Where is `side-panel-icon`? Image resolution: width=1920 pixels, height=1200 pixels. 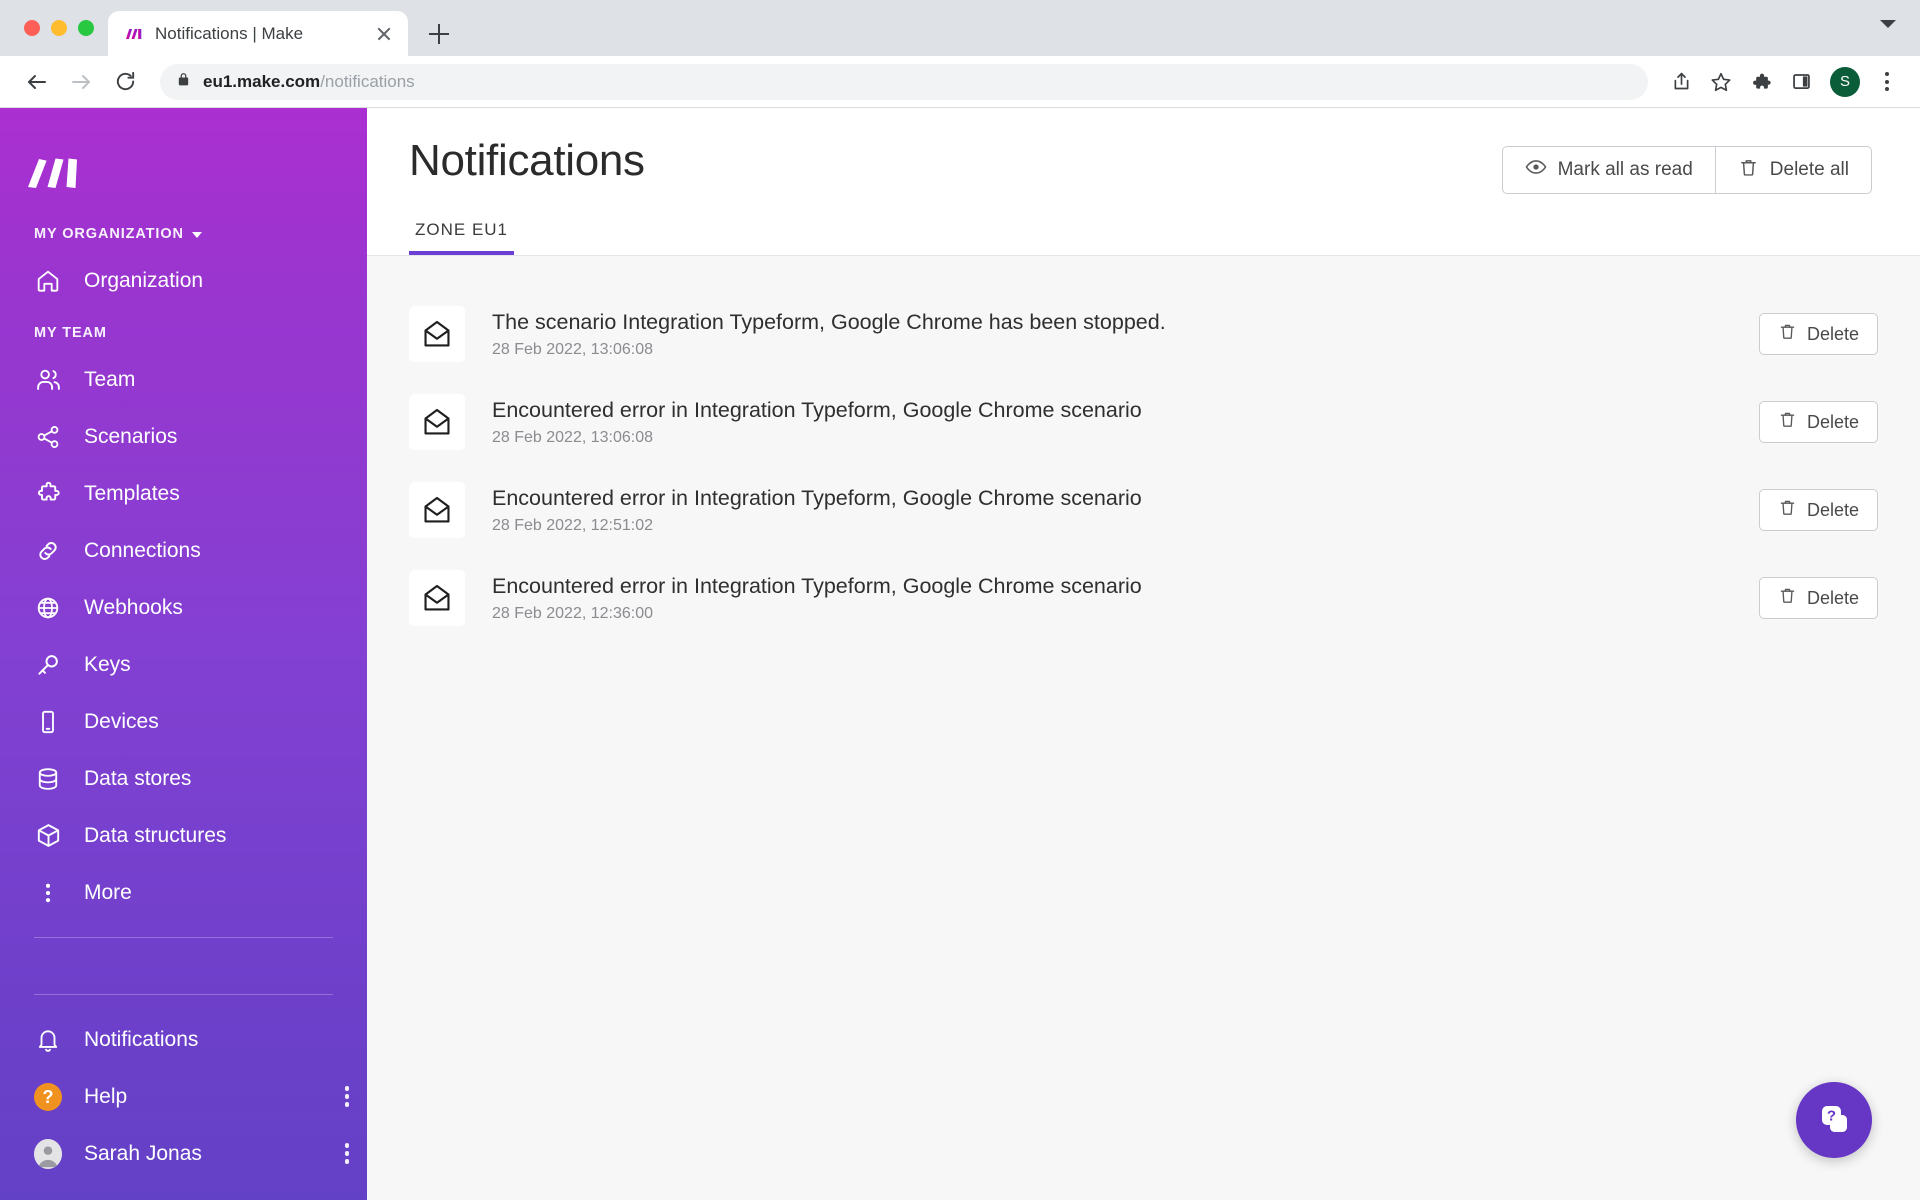
side-panel-icon is located at coordinates (1801, 82).